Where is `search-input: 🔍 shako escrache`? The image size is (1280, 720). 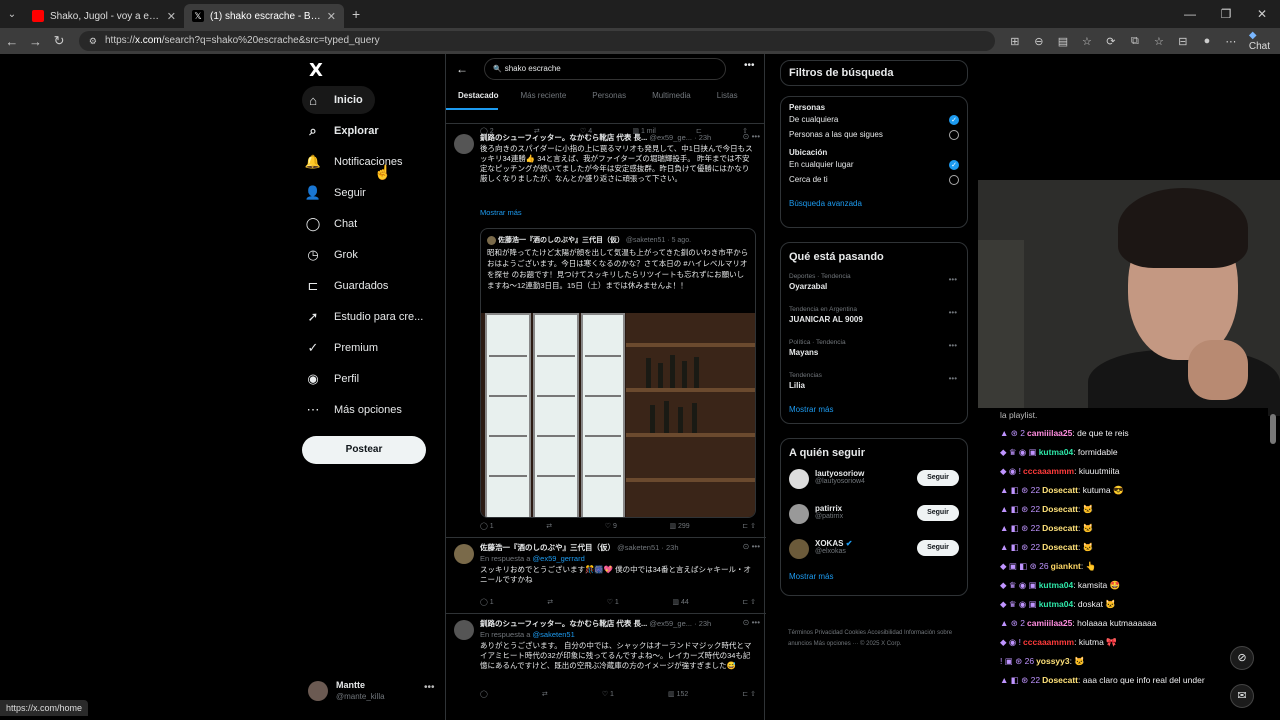
search-input: 🔍 shako escrache is located at coordinates (605, 69).